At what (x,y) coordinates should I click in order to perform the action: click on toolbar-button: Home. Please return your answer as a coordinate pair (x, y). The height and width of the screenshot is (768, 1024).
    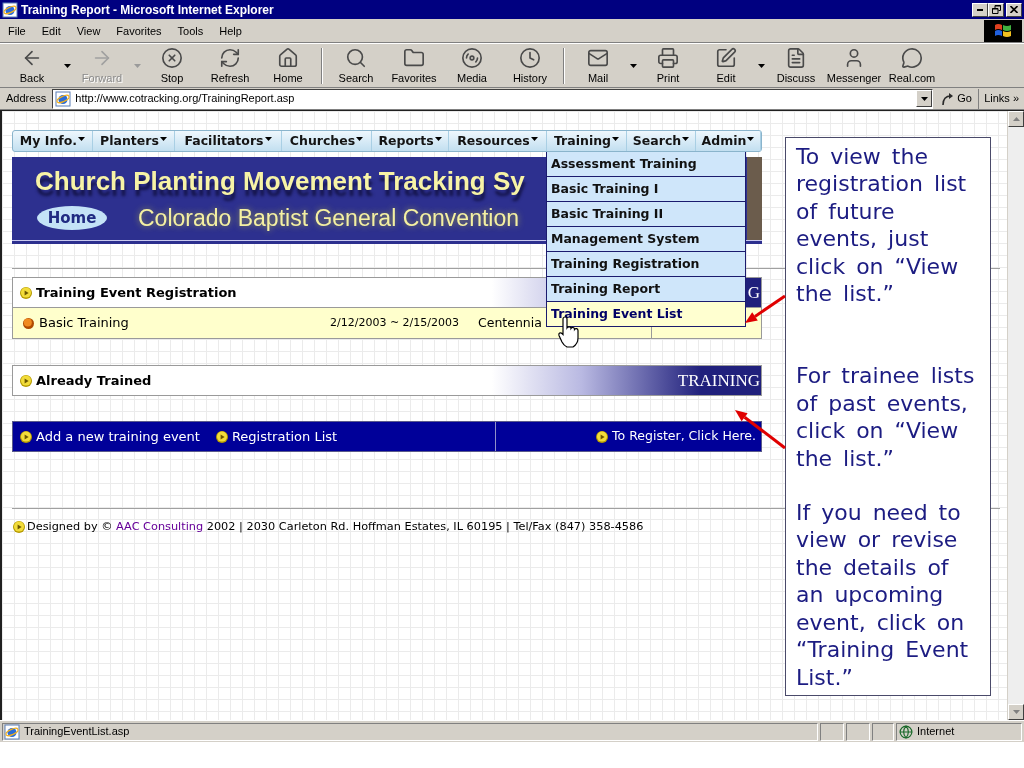
    Looking at the image, I should click on (288, 65).